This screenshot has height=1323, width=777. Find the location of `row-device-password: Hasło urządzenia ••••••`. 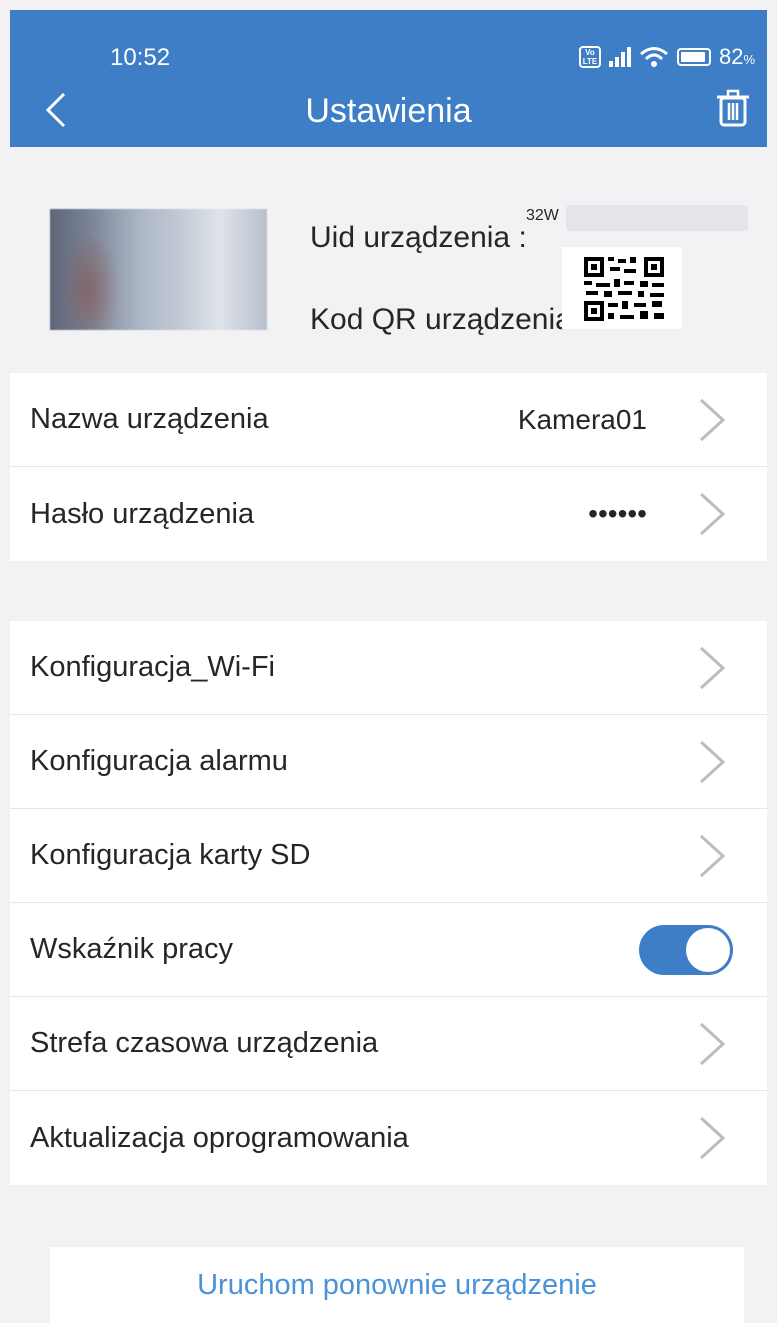

row-device-password: Hasło urządzenia •••••• is located at coordinates (388, 514).